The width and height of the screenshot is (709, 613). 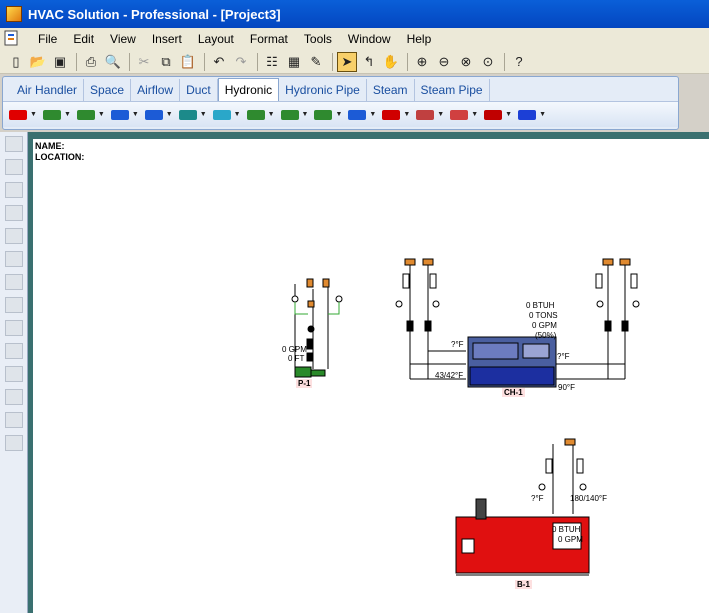 What do you see at coordinates (123, 39) in the screenshot?
I see `menu-view: View` at bounding box center [123, 39].